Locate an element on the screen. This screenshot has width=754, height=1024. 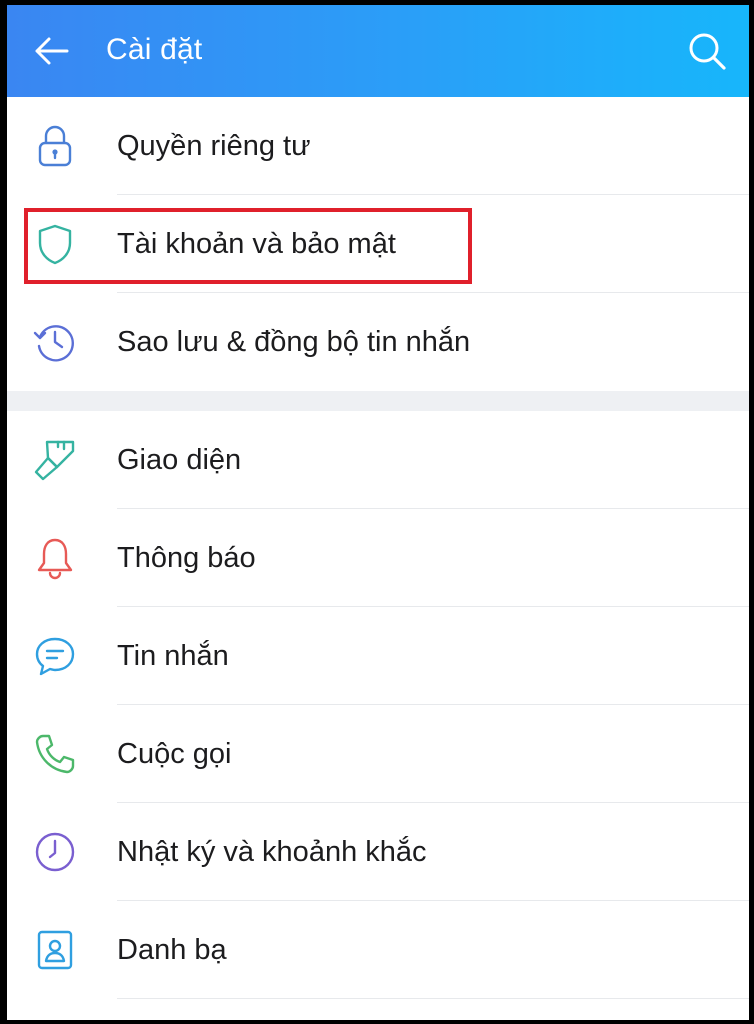
search-icon is located at coordinates (707, 51).